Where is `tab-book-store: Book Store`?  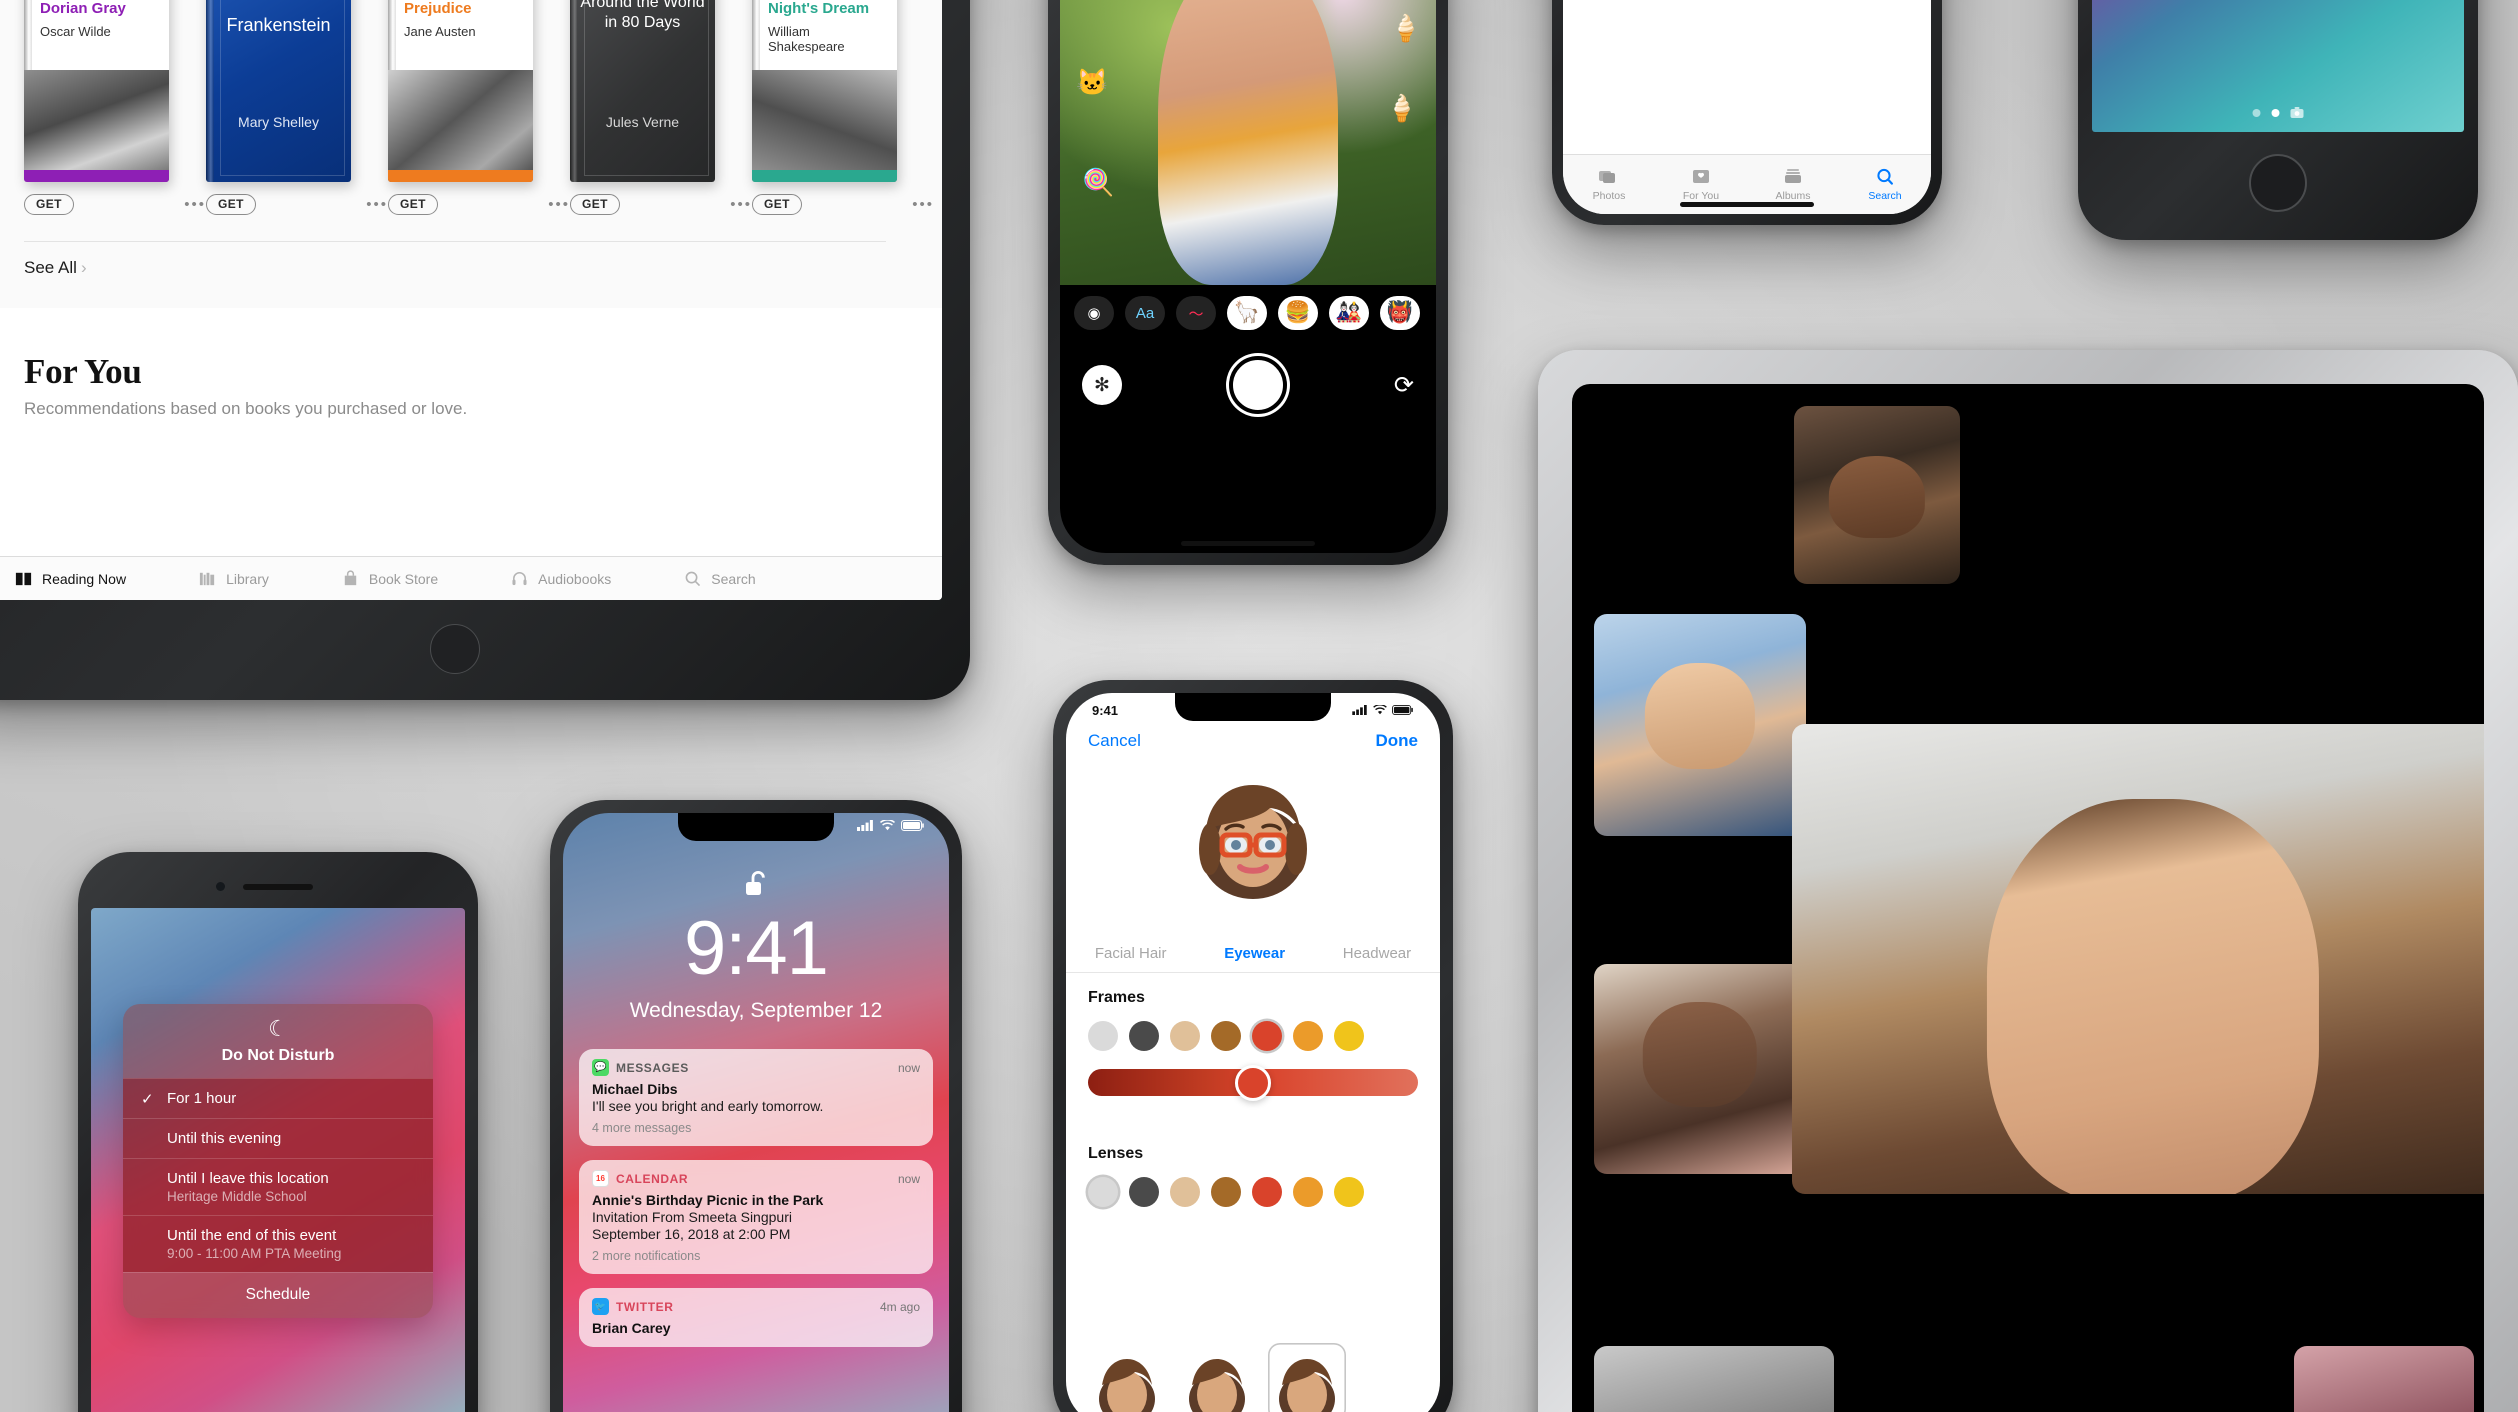 tab-book-store: Book Store is located at coordinates (389, 578).